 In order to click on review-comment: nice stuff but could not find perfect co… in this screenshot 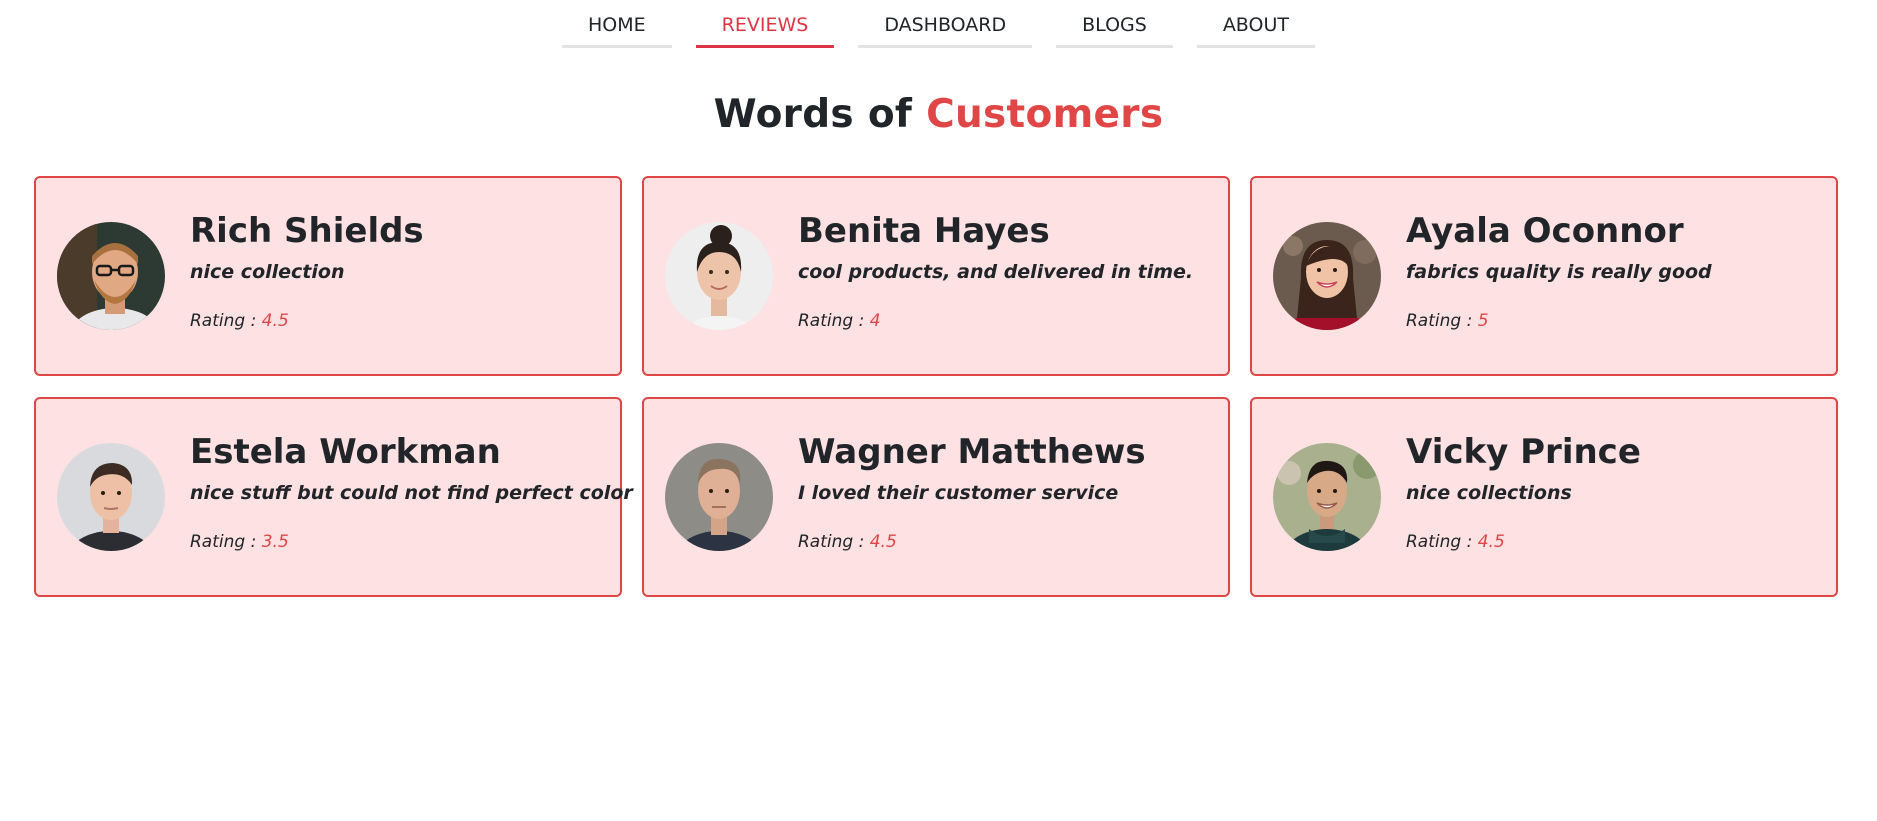, I will do `click(411, 493)`.